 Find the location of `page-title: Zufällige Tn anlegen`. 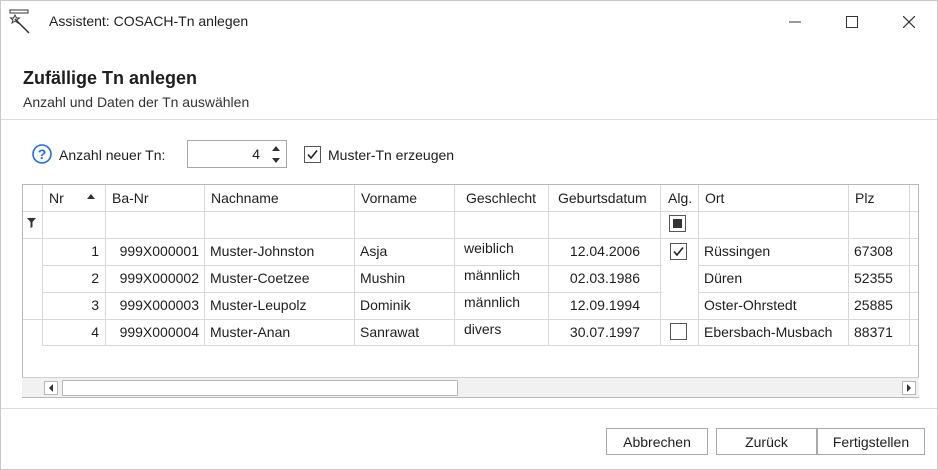

page-title: Zufällige Tn anlegen is located at coordinates (110, 78).